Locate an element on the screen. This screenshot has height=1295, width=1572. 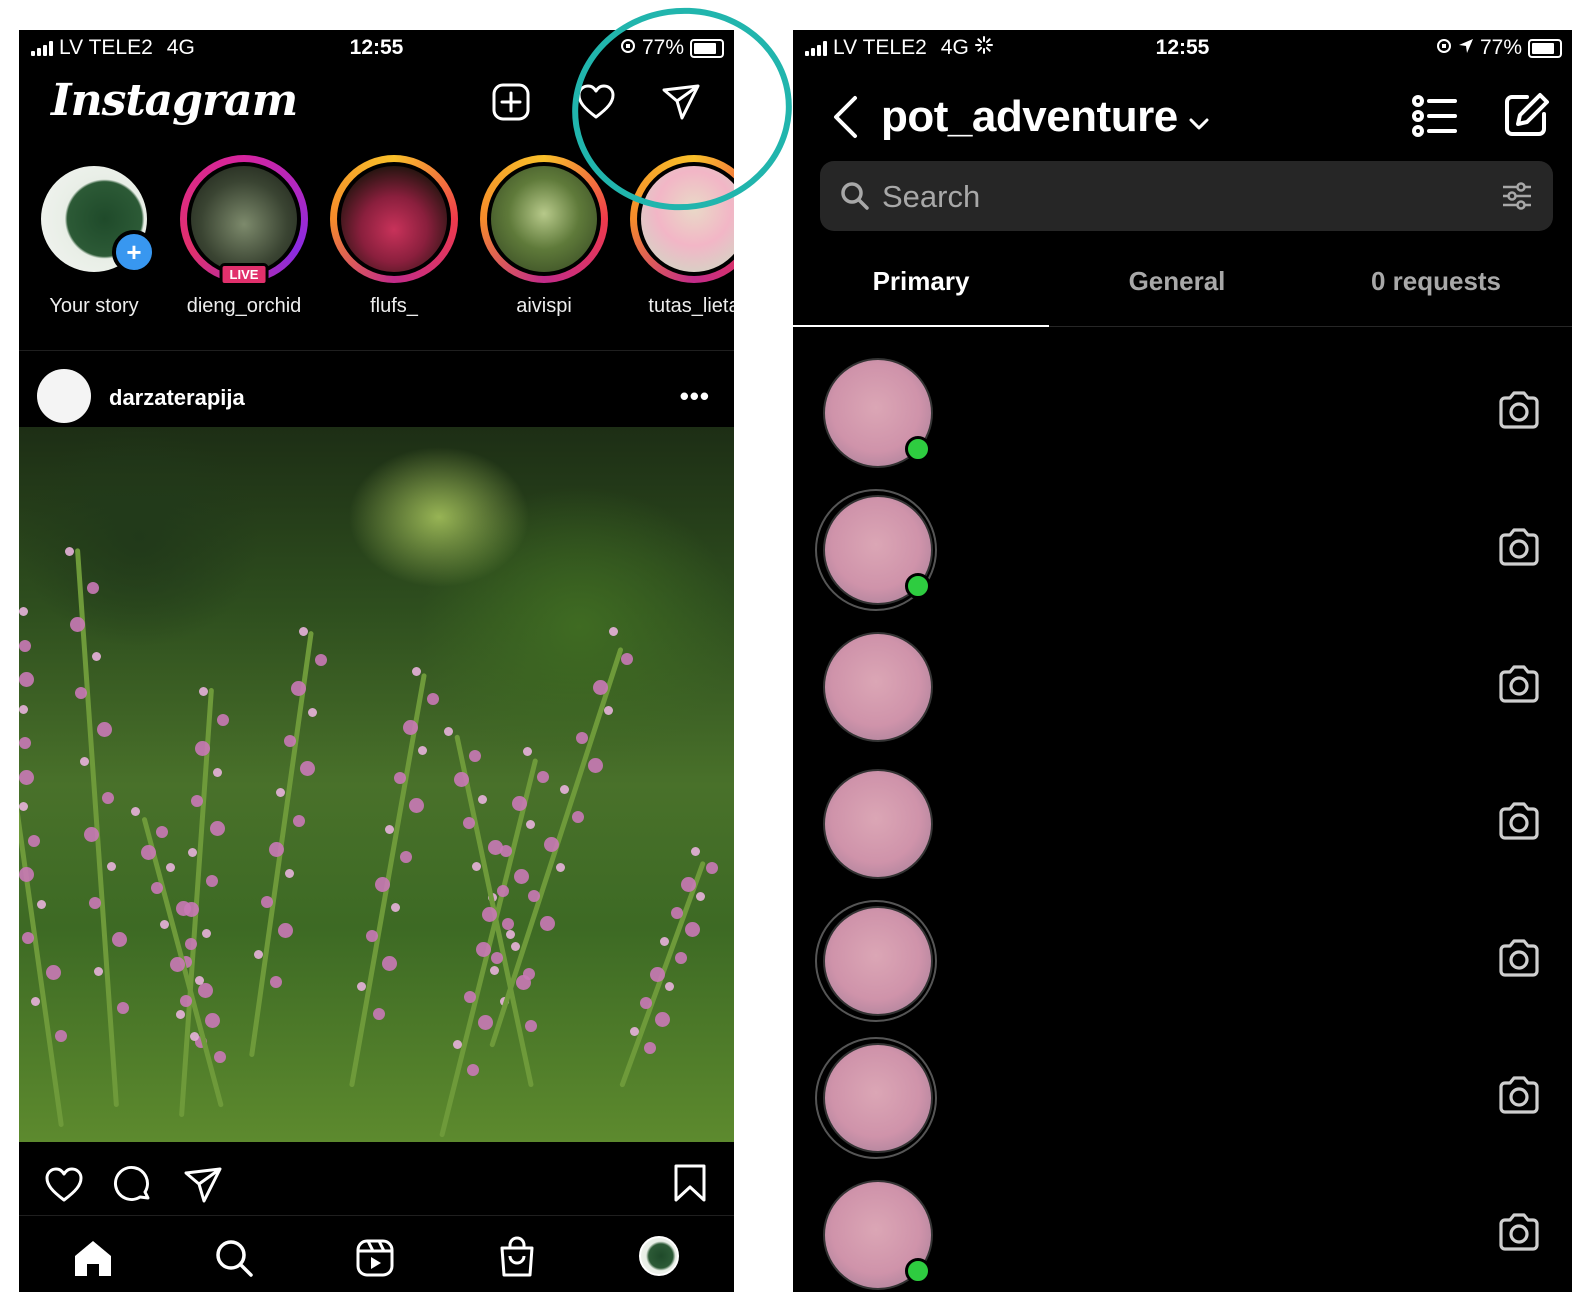
account-switcher: pot_adventure is located at coordinates (1045, 117).